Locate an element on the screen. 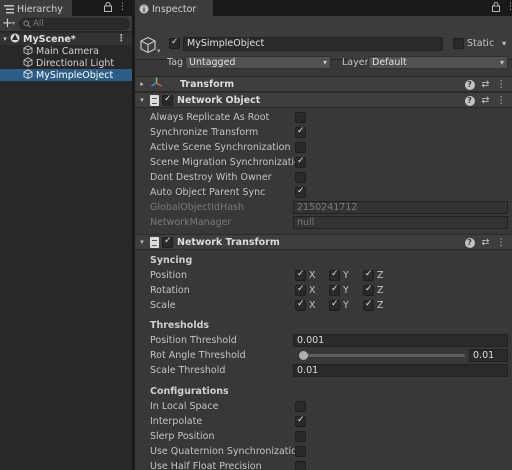 The image size is (512, 470). tab-inspector: Inspector is located at coordinates (174, 8).